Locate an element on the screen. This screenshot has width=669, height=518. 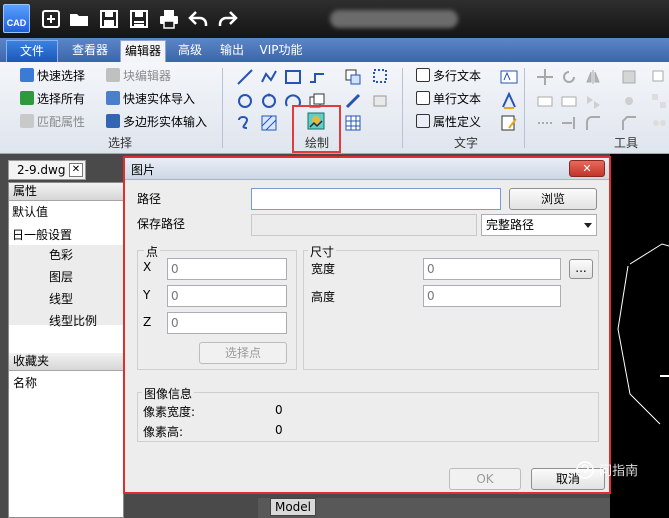
default-value-row: 默认值 is located at coordinates (30, 212).